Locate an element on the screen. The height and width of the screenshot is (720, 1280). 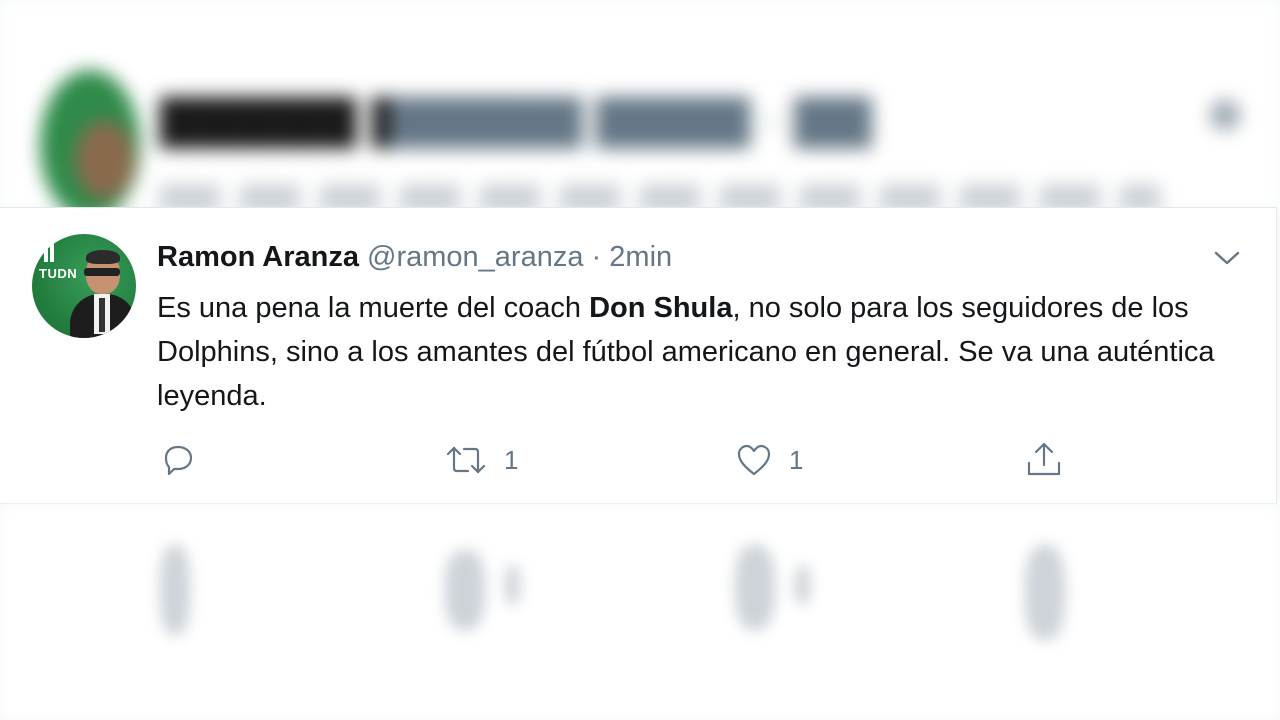
like-button: 1 is located at coordinates (769, 460).